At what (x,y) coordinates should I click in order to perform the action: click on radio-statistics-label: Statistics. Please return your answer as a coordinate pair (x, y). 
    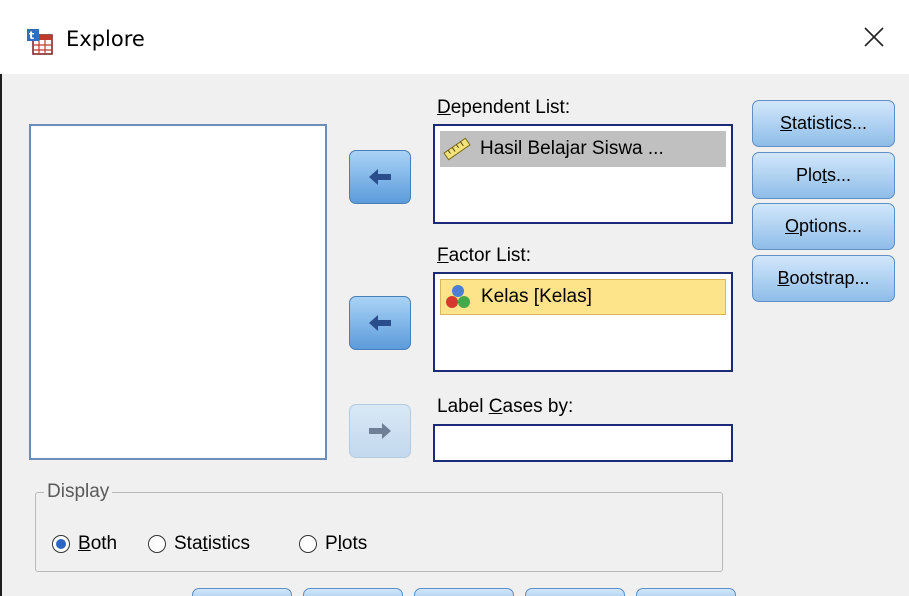
    Looking at the image, I should click on (212, 543).